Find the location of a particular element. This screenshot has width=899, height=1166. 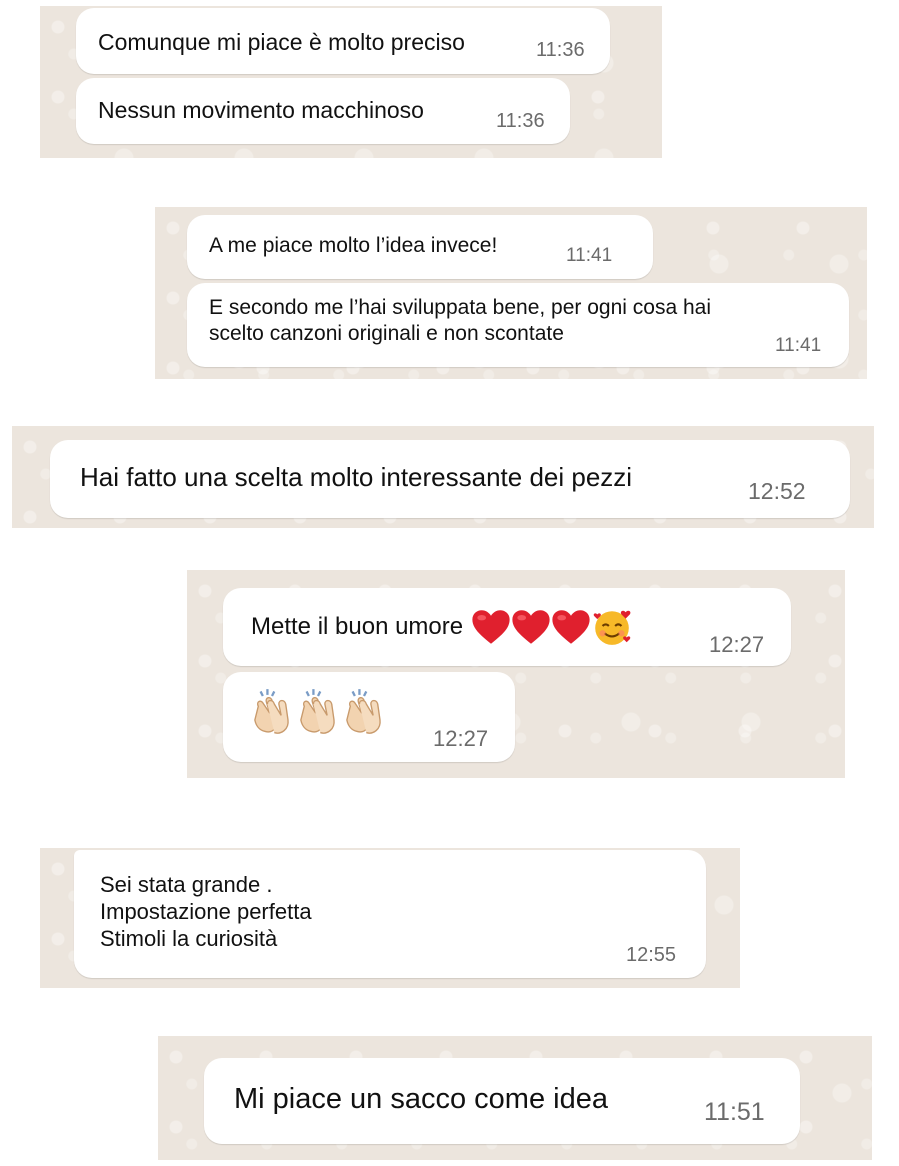

message-text: Comunque mi piace è molto preciso is located at coordinates (281, 42).